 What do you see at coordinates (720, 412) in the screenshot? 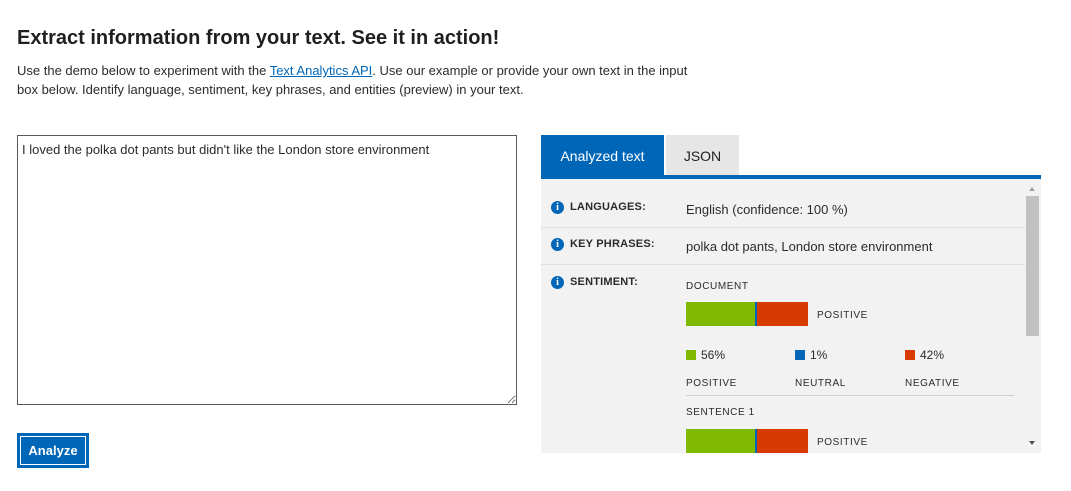
I see `sentence-label: SENTENCE 1` at bounding box center [720, 412].